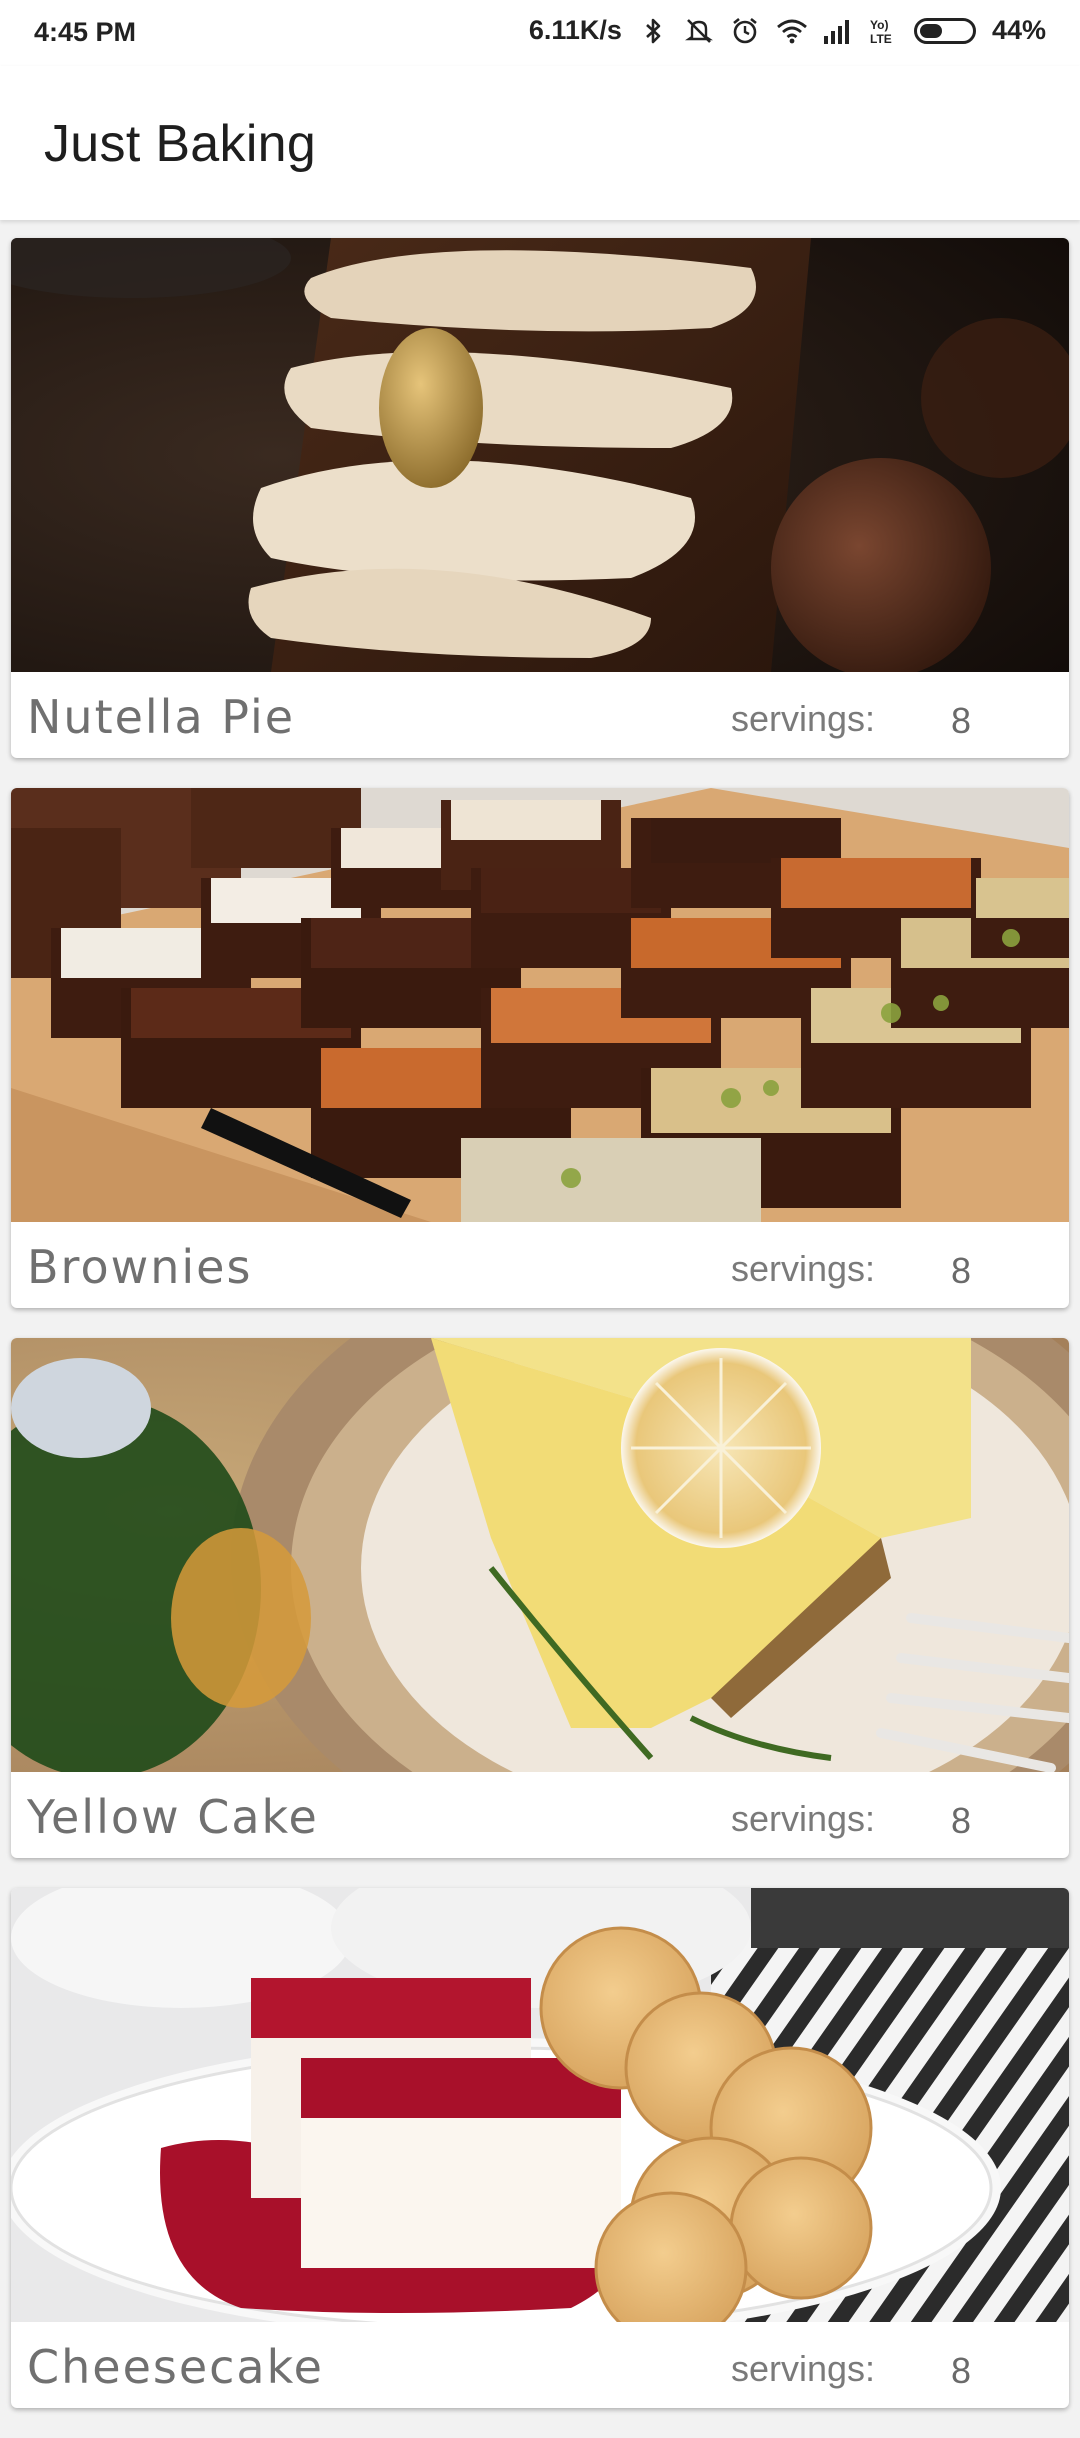 The width and height of the screenshot is (1080, 2438). I want to click on recipe-info: Yellow Cake servings: 8, so click(540, 1815).